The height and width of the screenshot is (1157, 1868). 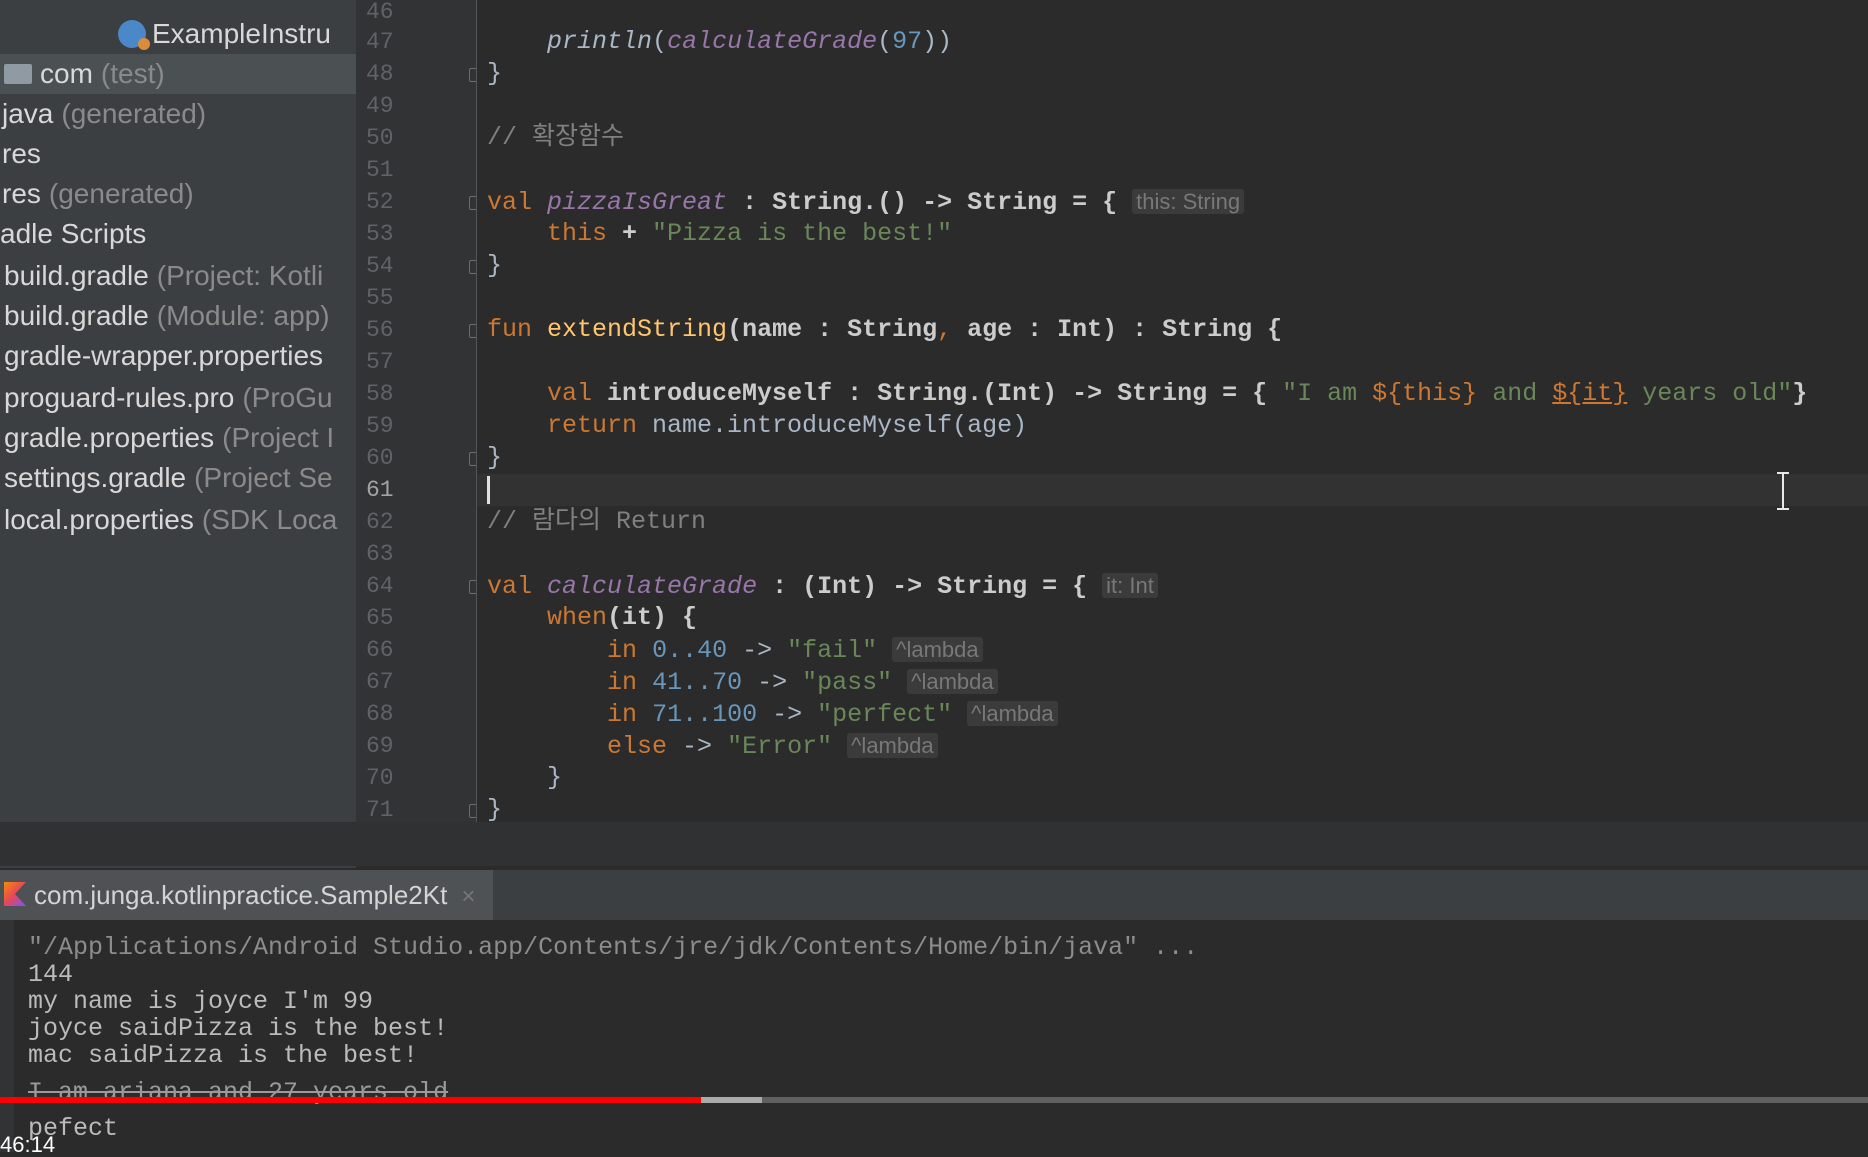 What do you see at coordinates (735, 650) in the screenshot?
I see `code-line-66: in 0..40 -> "fail" ^lambda` at bounding box center [735, 650].